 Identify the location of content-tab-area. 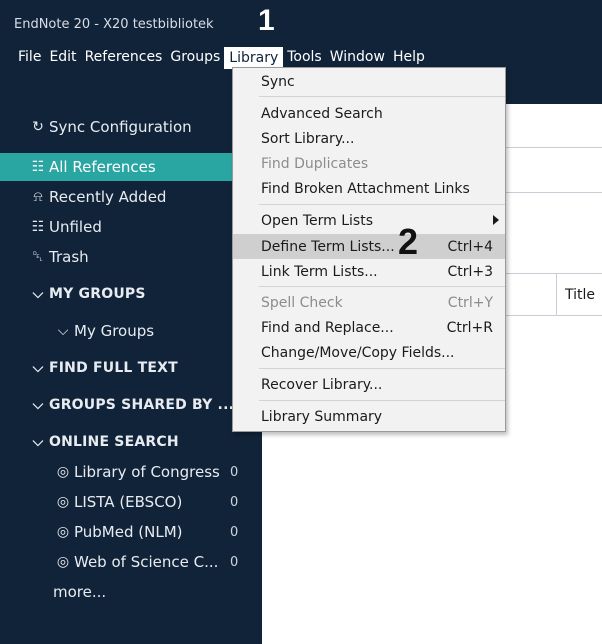
(549, 83).